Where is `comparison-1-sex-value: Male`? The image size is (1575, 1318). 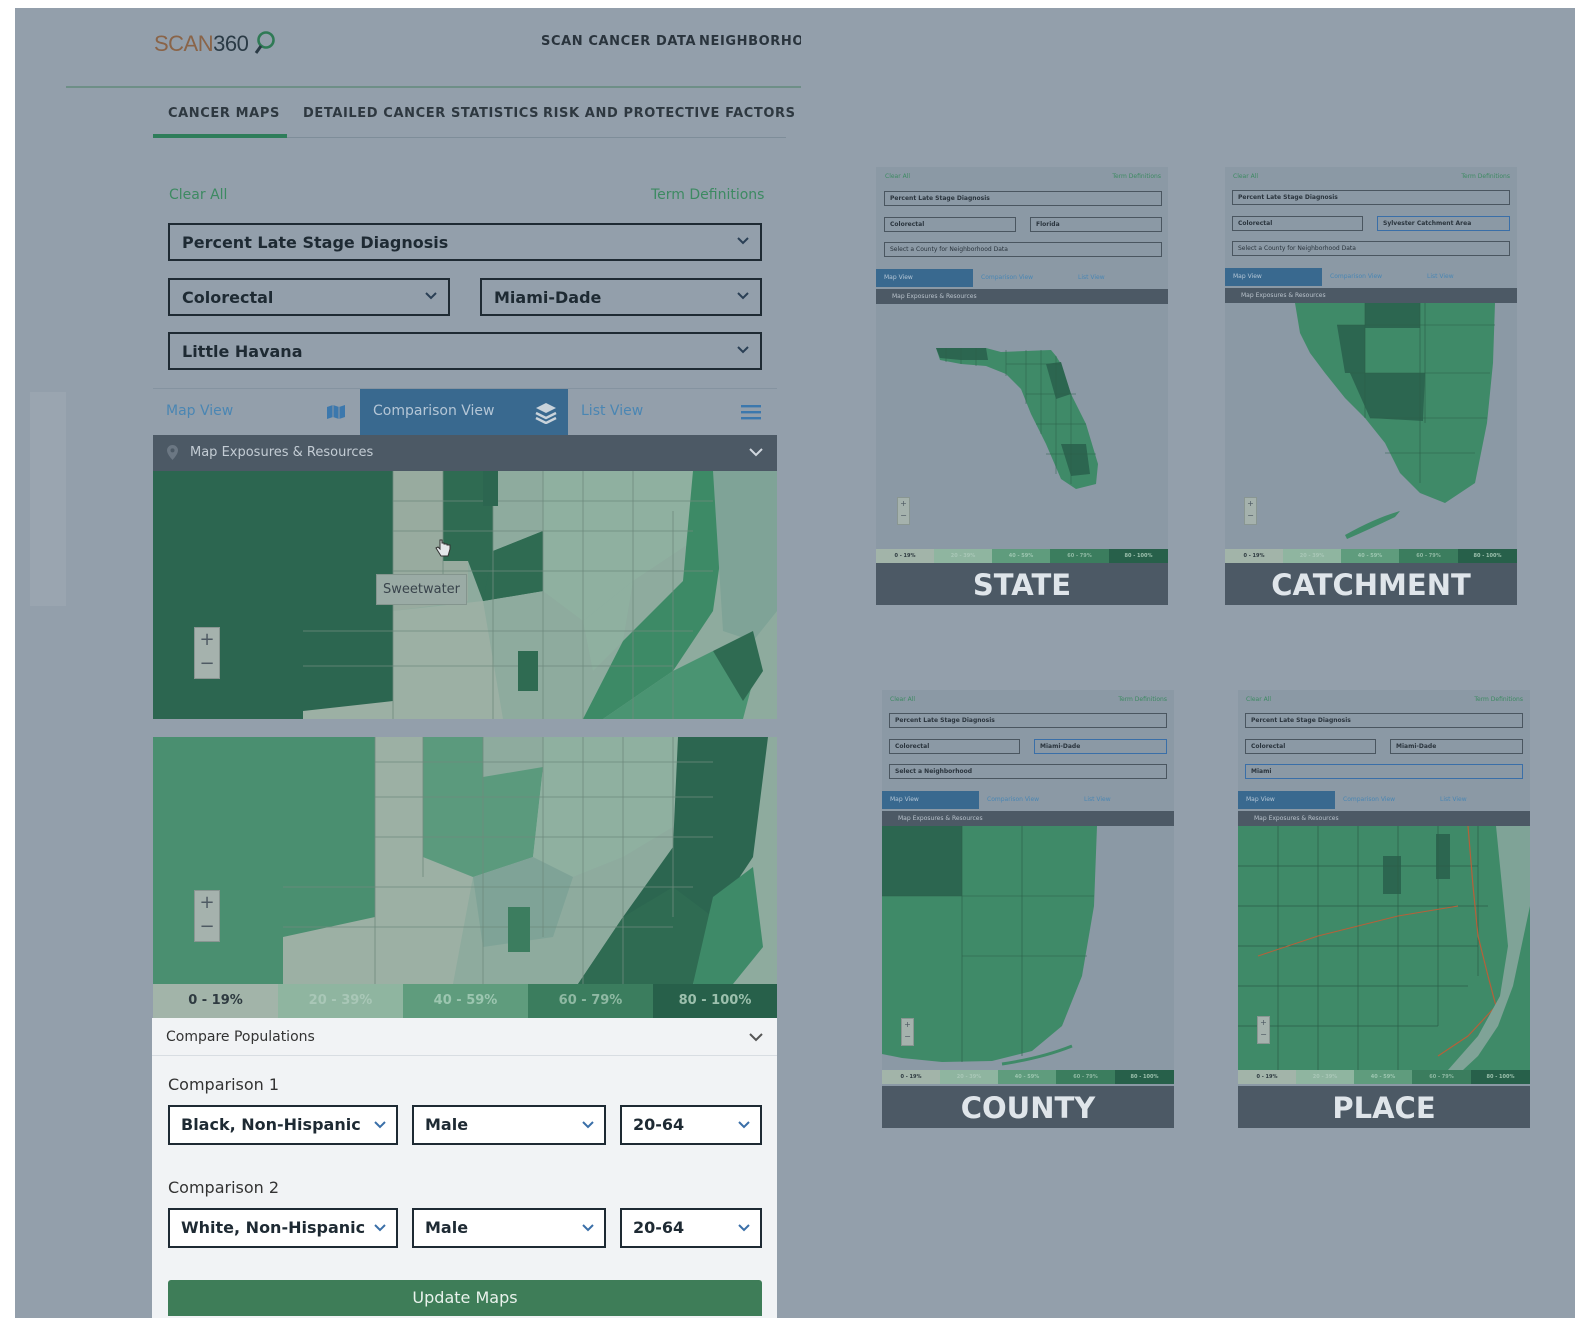 comparison-1-sex-value: Male is located at coordinates (447, 1124).